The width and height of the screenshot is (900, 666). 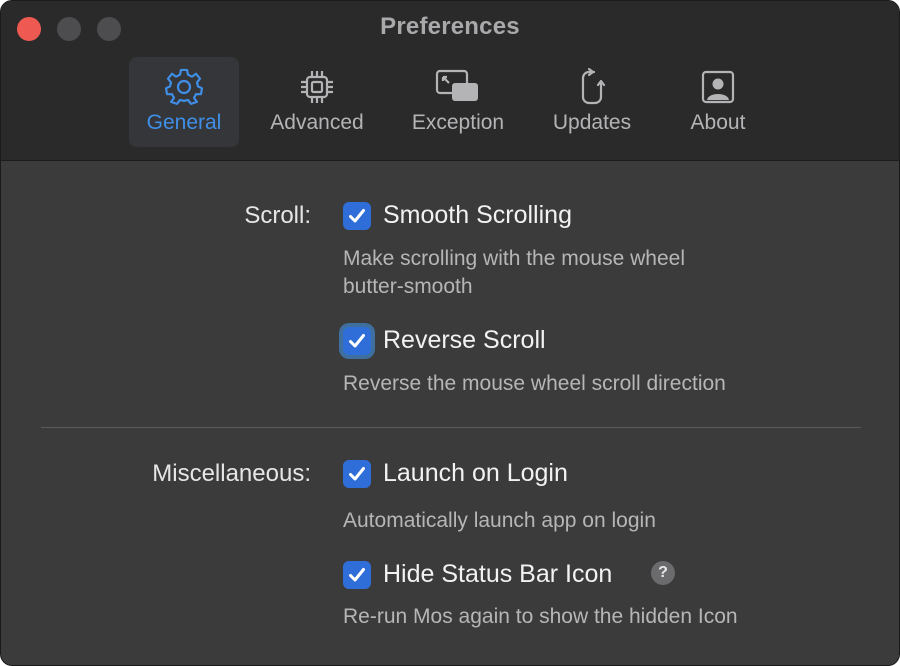 I want to click on scroll-section-label: Scroll:, so click(x=277, y=215).